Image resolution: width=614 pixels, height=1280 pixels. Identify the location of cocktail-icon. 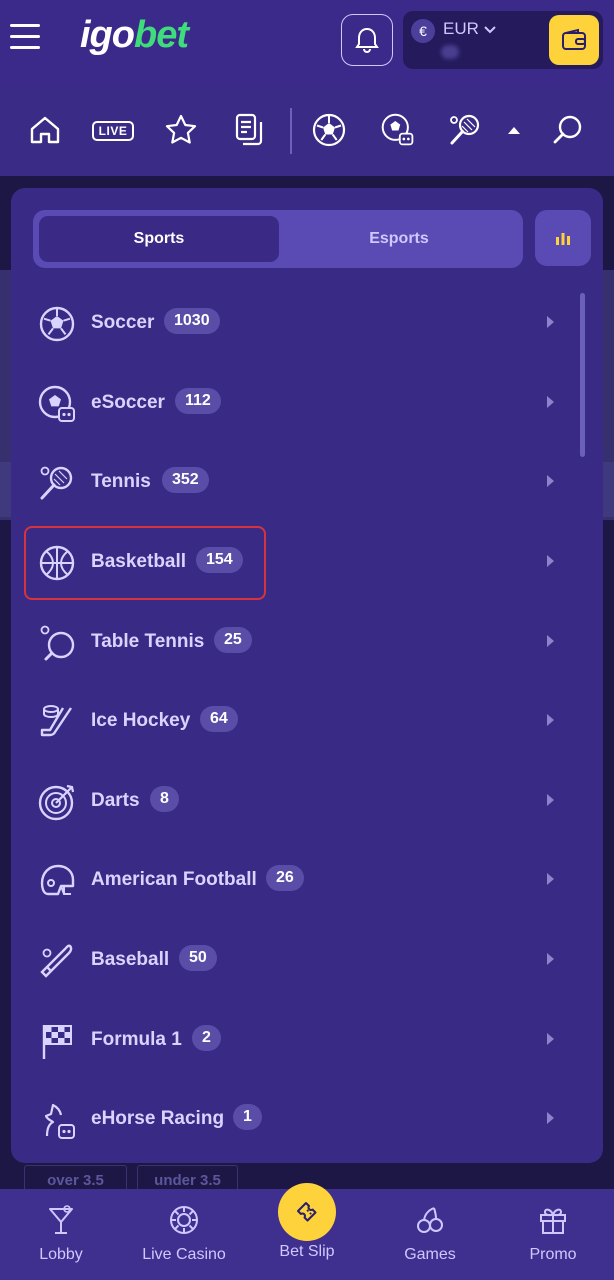
(61, 1219).